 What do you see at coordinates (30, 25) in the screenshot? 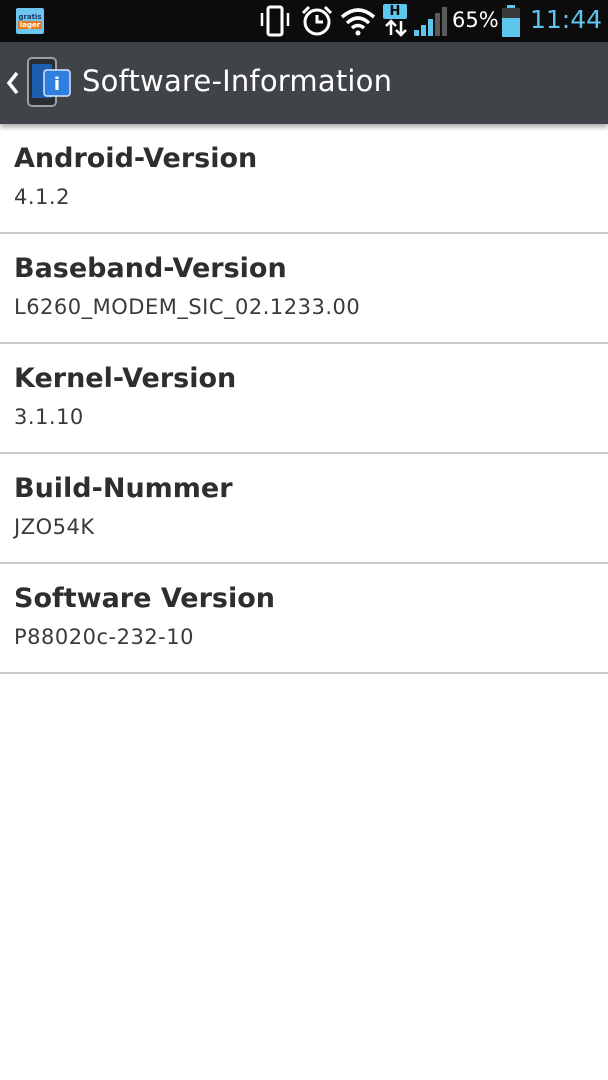
I see `notification-text-2: lager` at bounding box center [30, 25].